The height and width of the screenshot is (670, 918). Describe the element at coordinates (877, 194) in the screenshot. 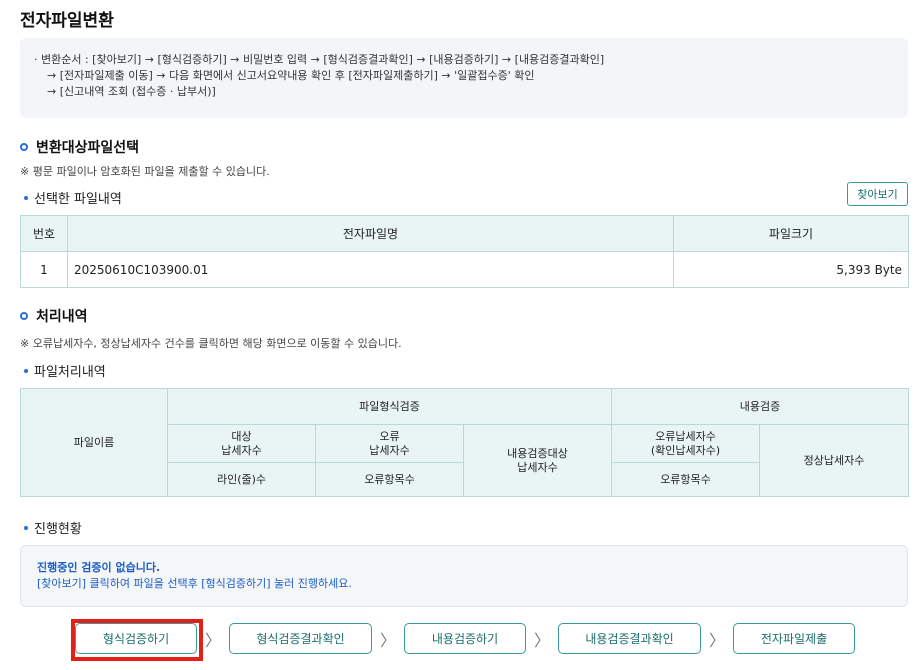

I see `find-button: 찾아보기` at that location.